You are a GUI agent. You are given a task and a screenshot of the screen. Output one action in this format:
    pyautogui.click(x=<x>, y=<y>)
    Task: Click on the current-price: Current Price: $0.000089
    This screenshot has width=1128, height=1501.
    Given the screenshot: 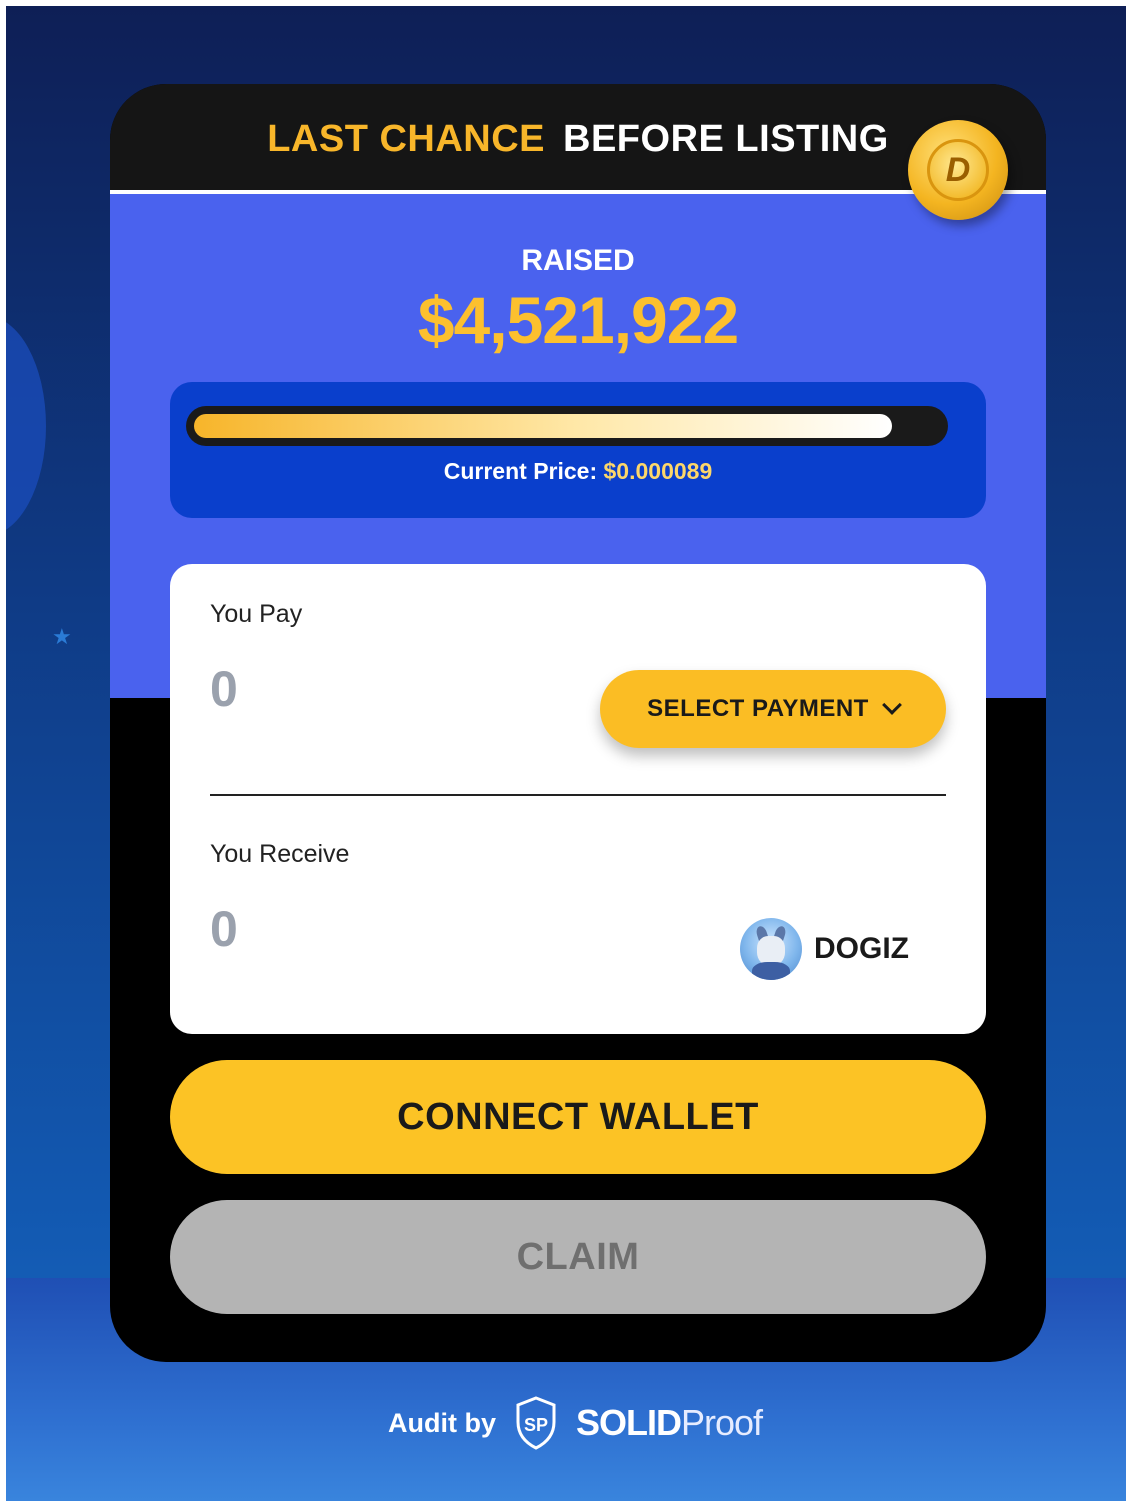 What is the action you would take?
    pyautogui.click(x=578, y=471)
    